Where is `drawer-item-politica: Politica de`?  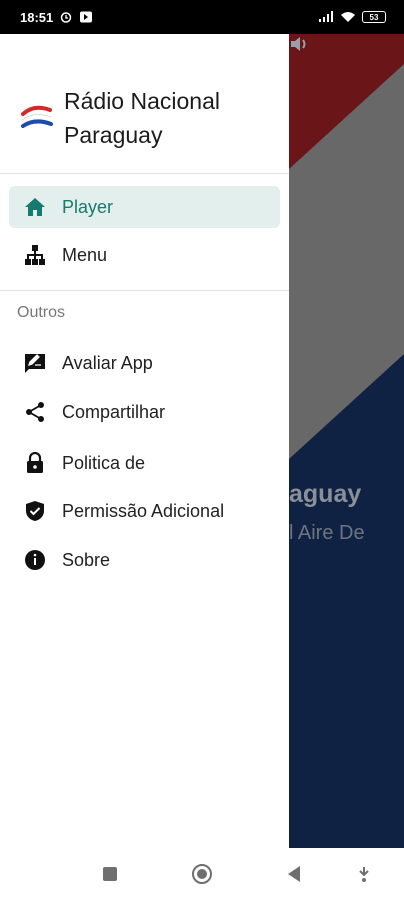
drawer-item-politica: Politica de is located at coordinates (144, 463).